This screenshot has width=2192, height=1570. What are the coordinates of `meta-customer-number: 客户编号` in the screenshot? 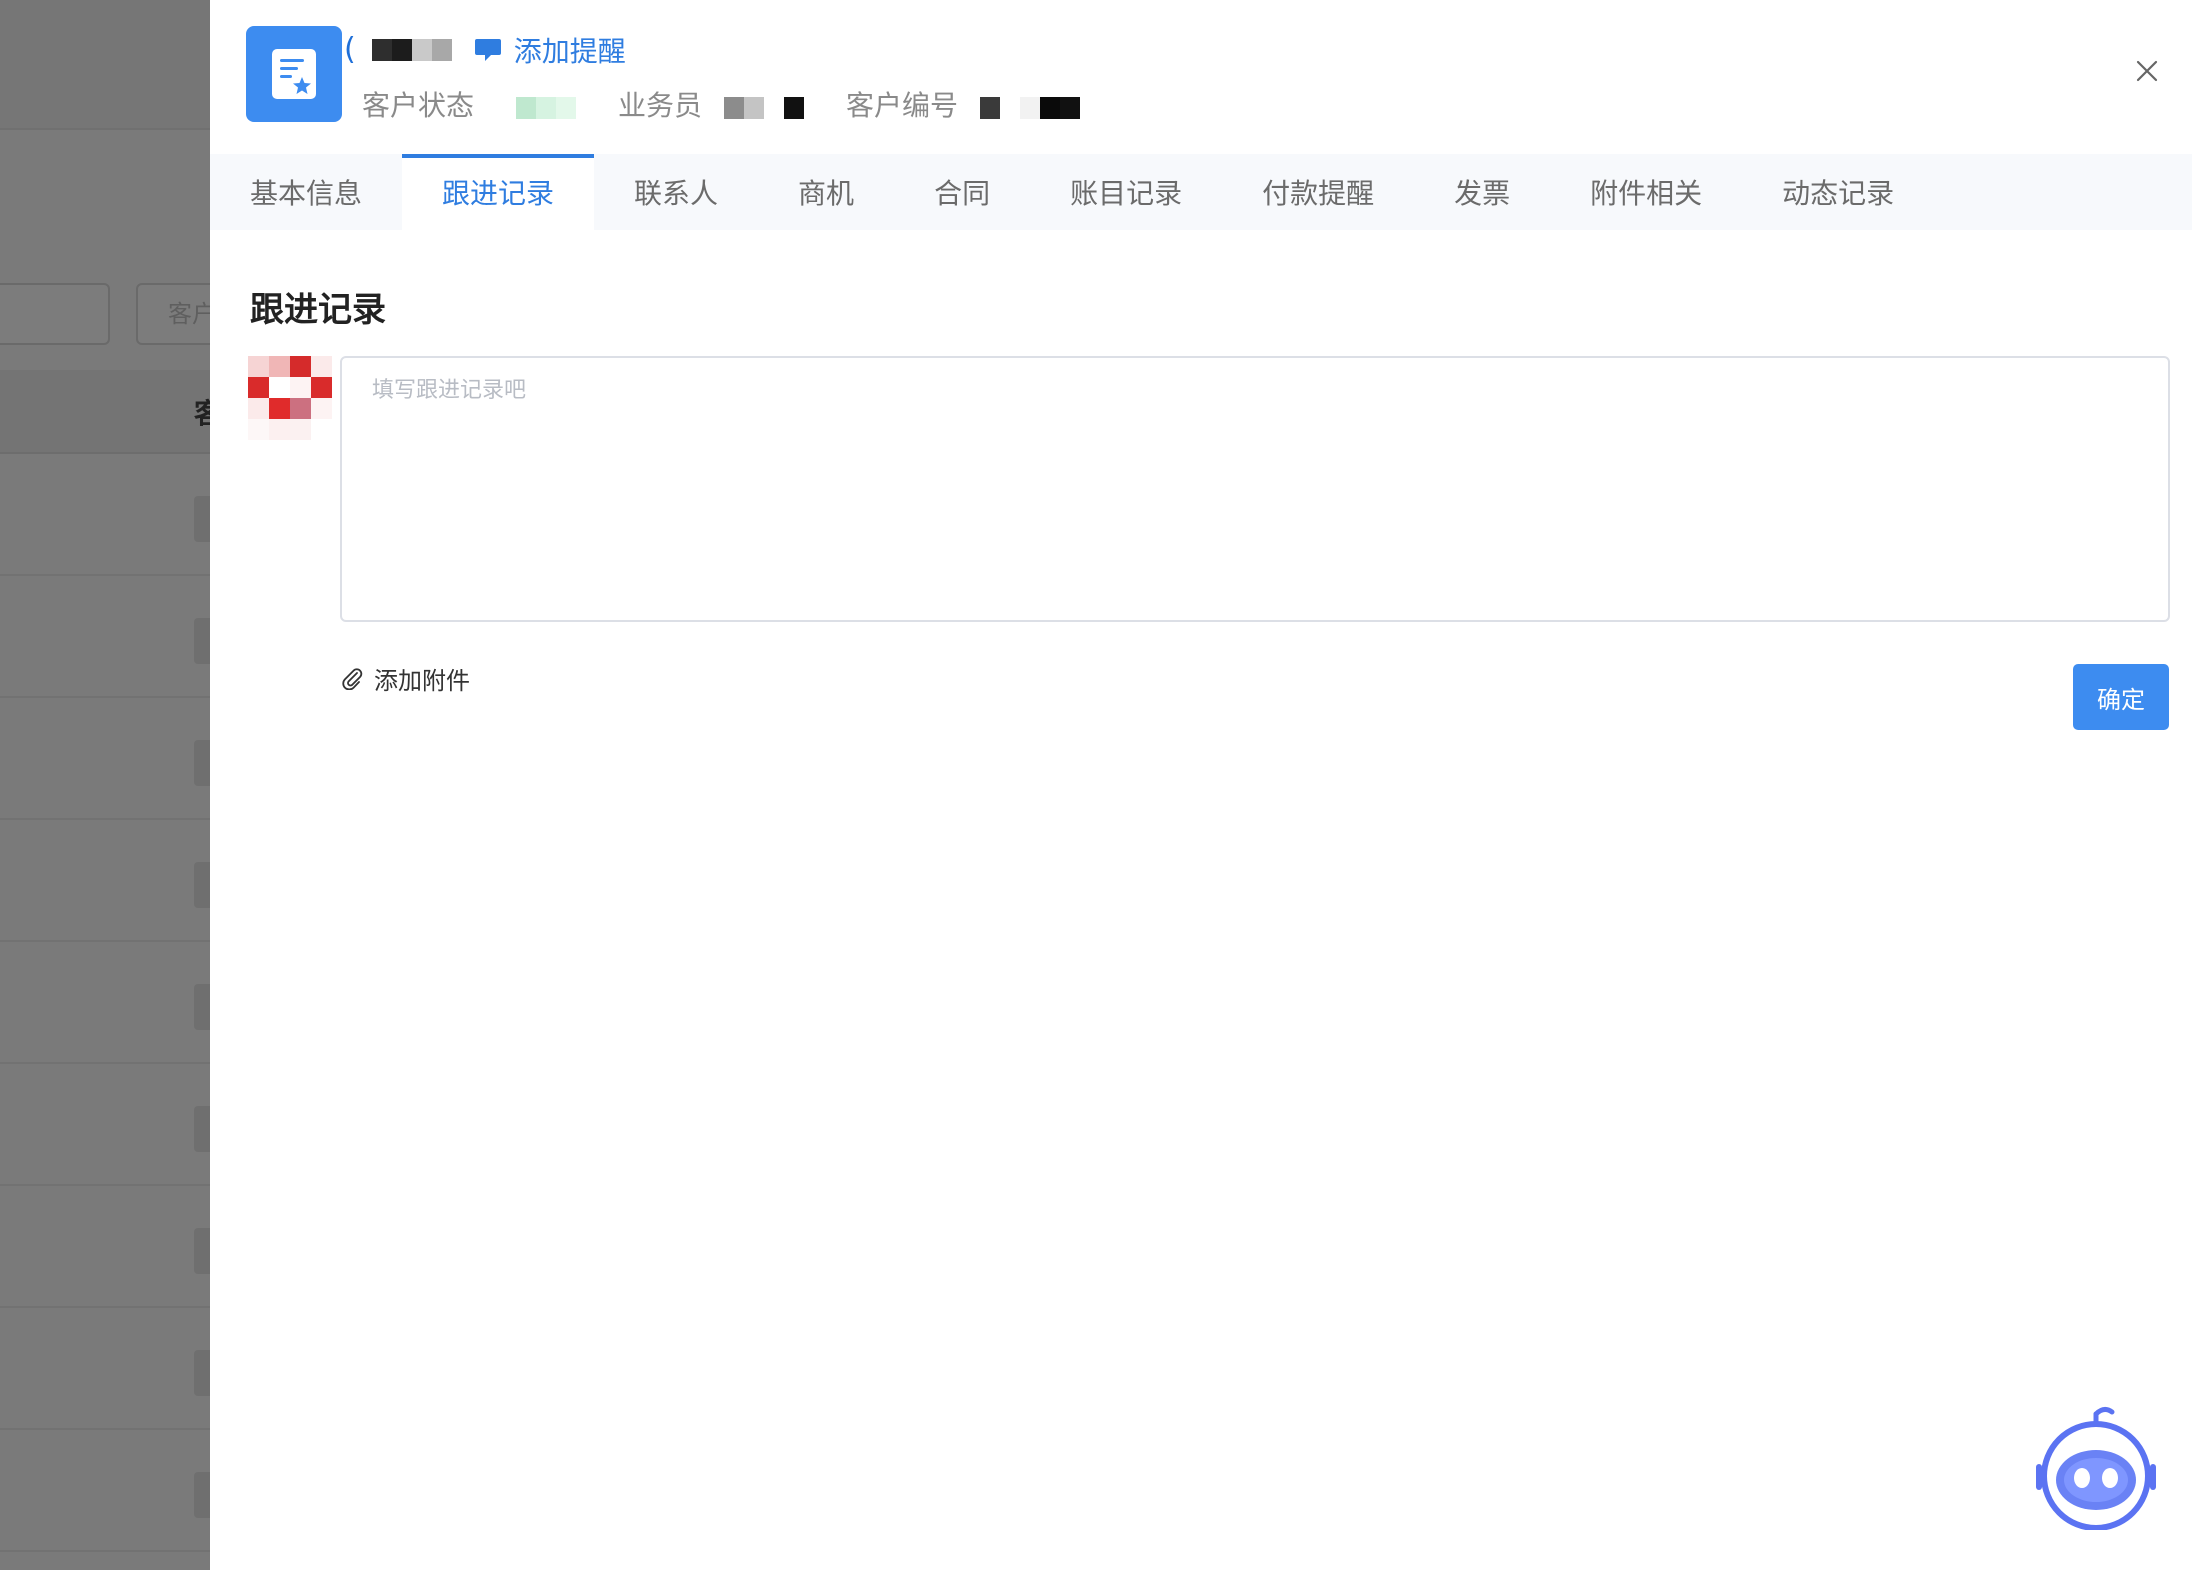 It's located at (973, 104).